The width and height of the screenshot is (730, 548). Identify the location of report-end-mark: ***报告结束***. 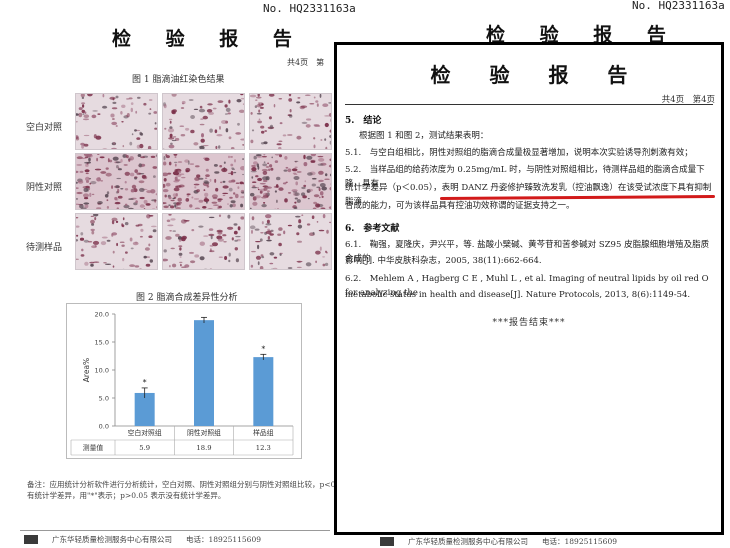
(529, 323).